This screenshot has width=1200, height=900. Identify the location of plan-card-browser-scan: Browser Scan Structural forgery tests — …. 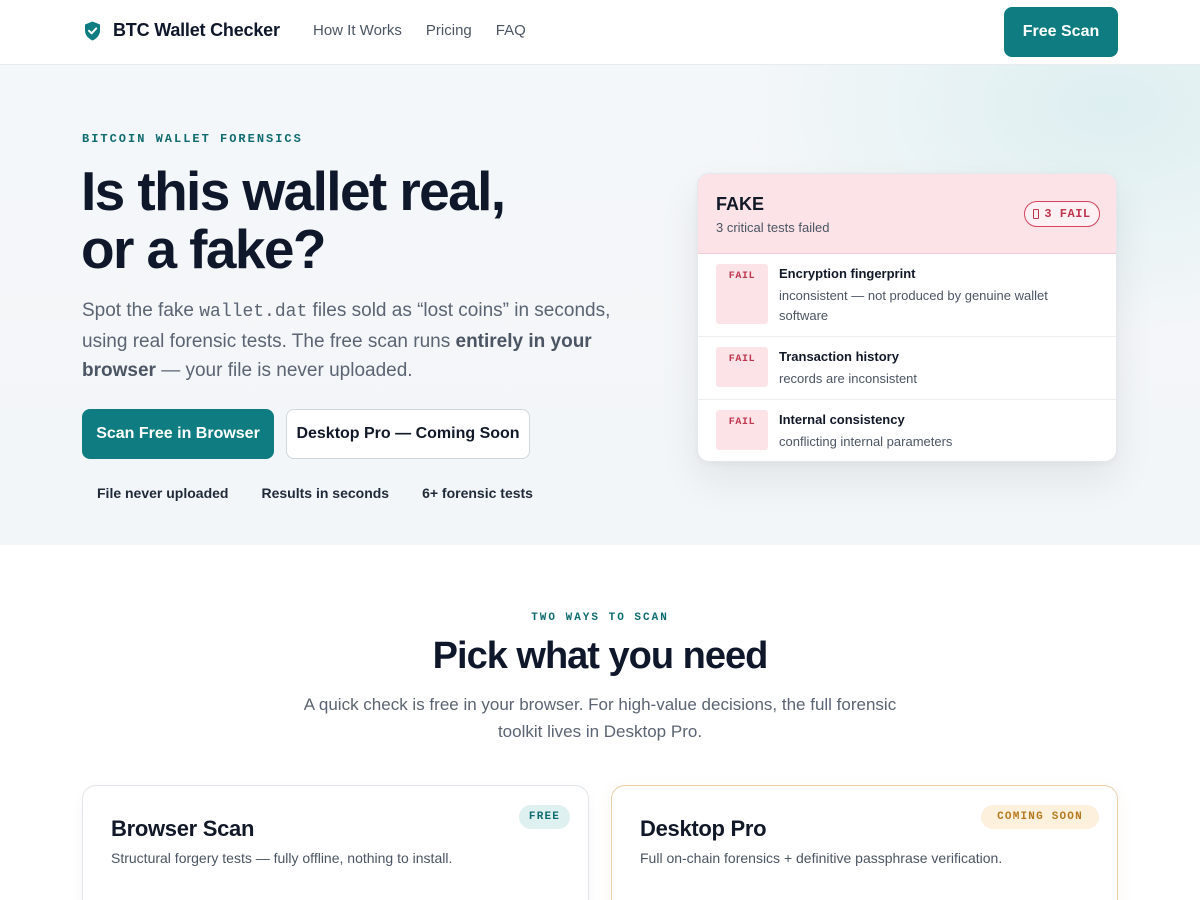
(335, 842).